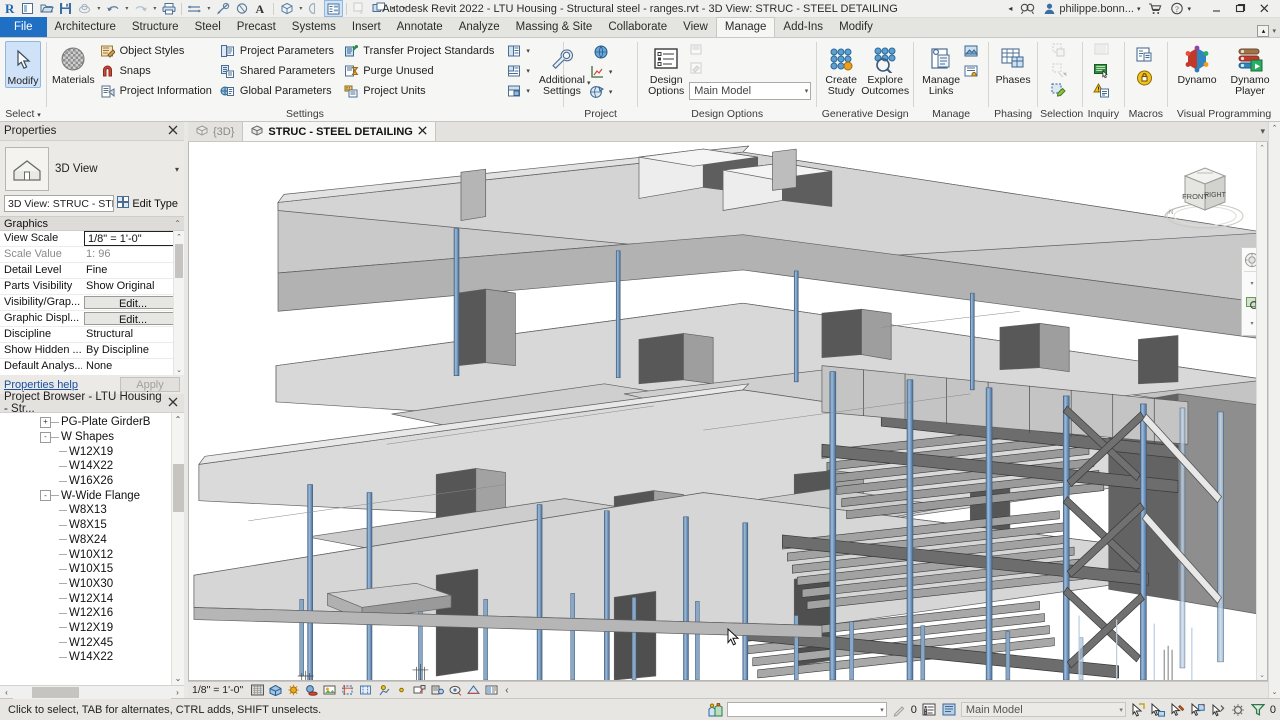 The height and width of the screenshot is (720, 1280). What do you see at coordinates (1216, 8) in the screenshot?
I see `minimize-button` at bounding box center [1216, 8].